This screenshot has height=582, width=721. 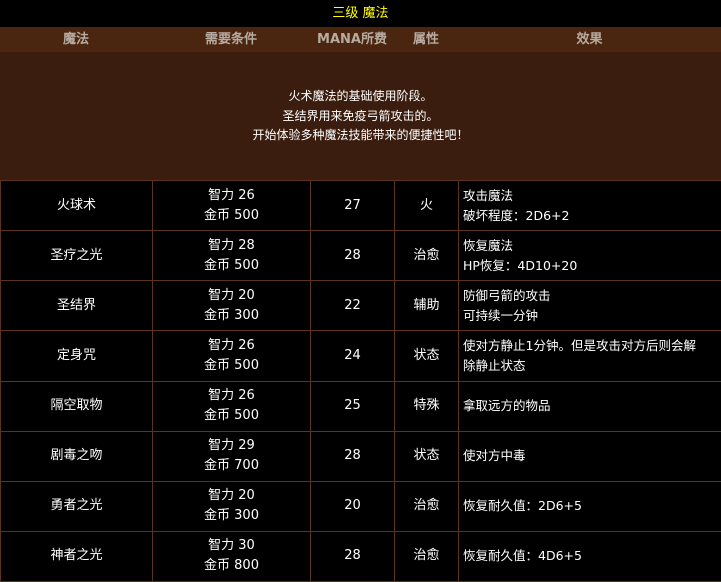 What do you see at coordinates (76, 306) in the screenshot?
I see `spell-name: 圣结界` at bounding box center [76, 306].